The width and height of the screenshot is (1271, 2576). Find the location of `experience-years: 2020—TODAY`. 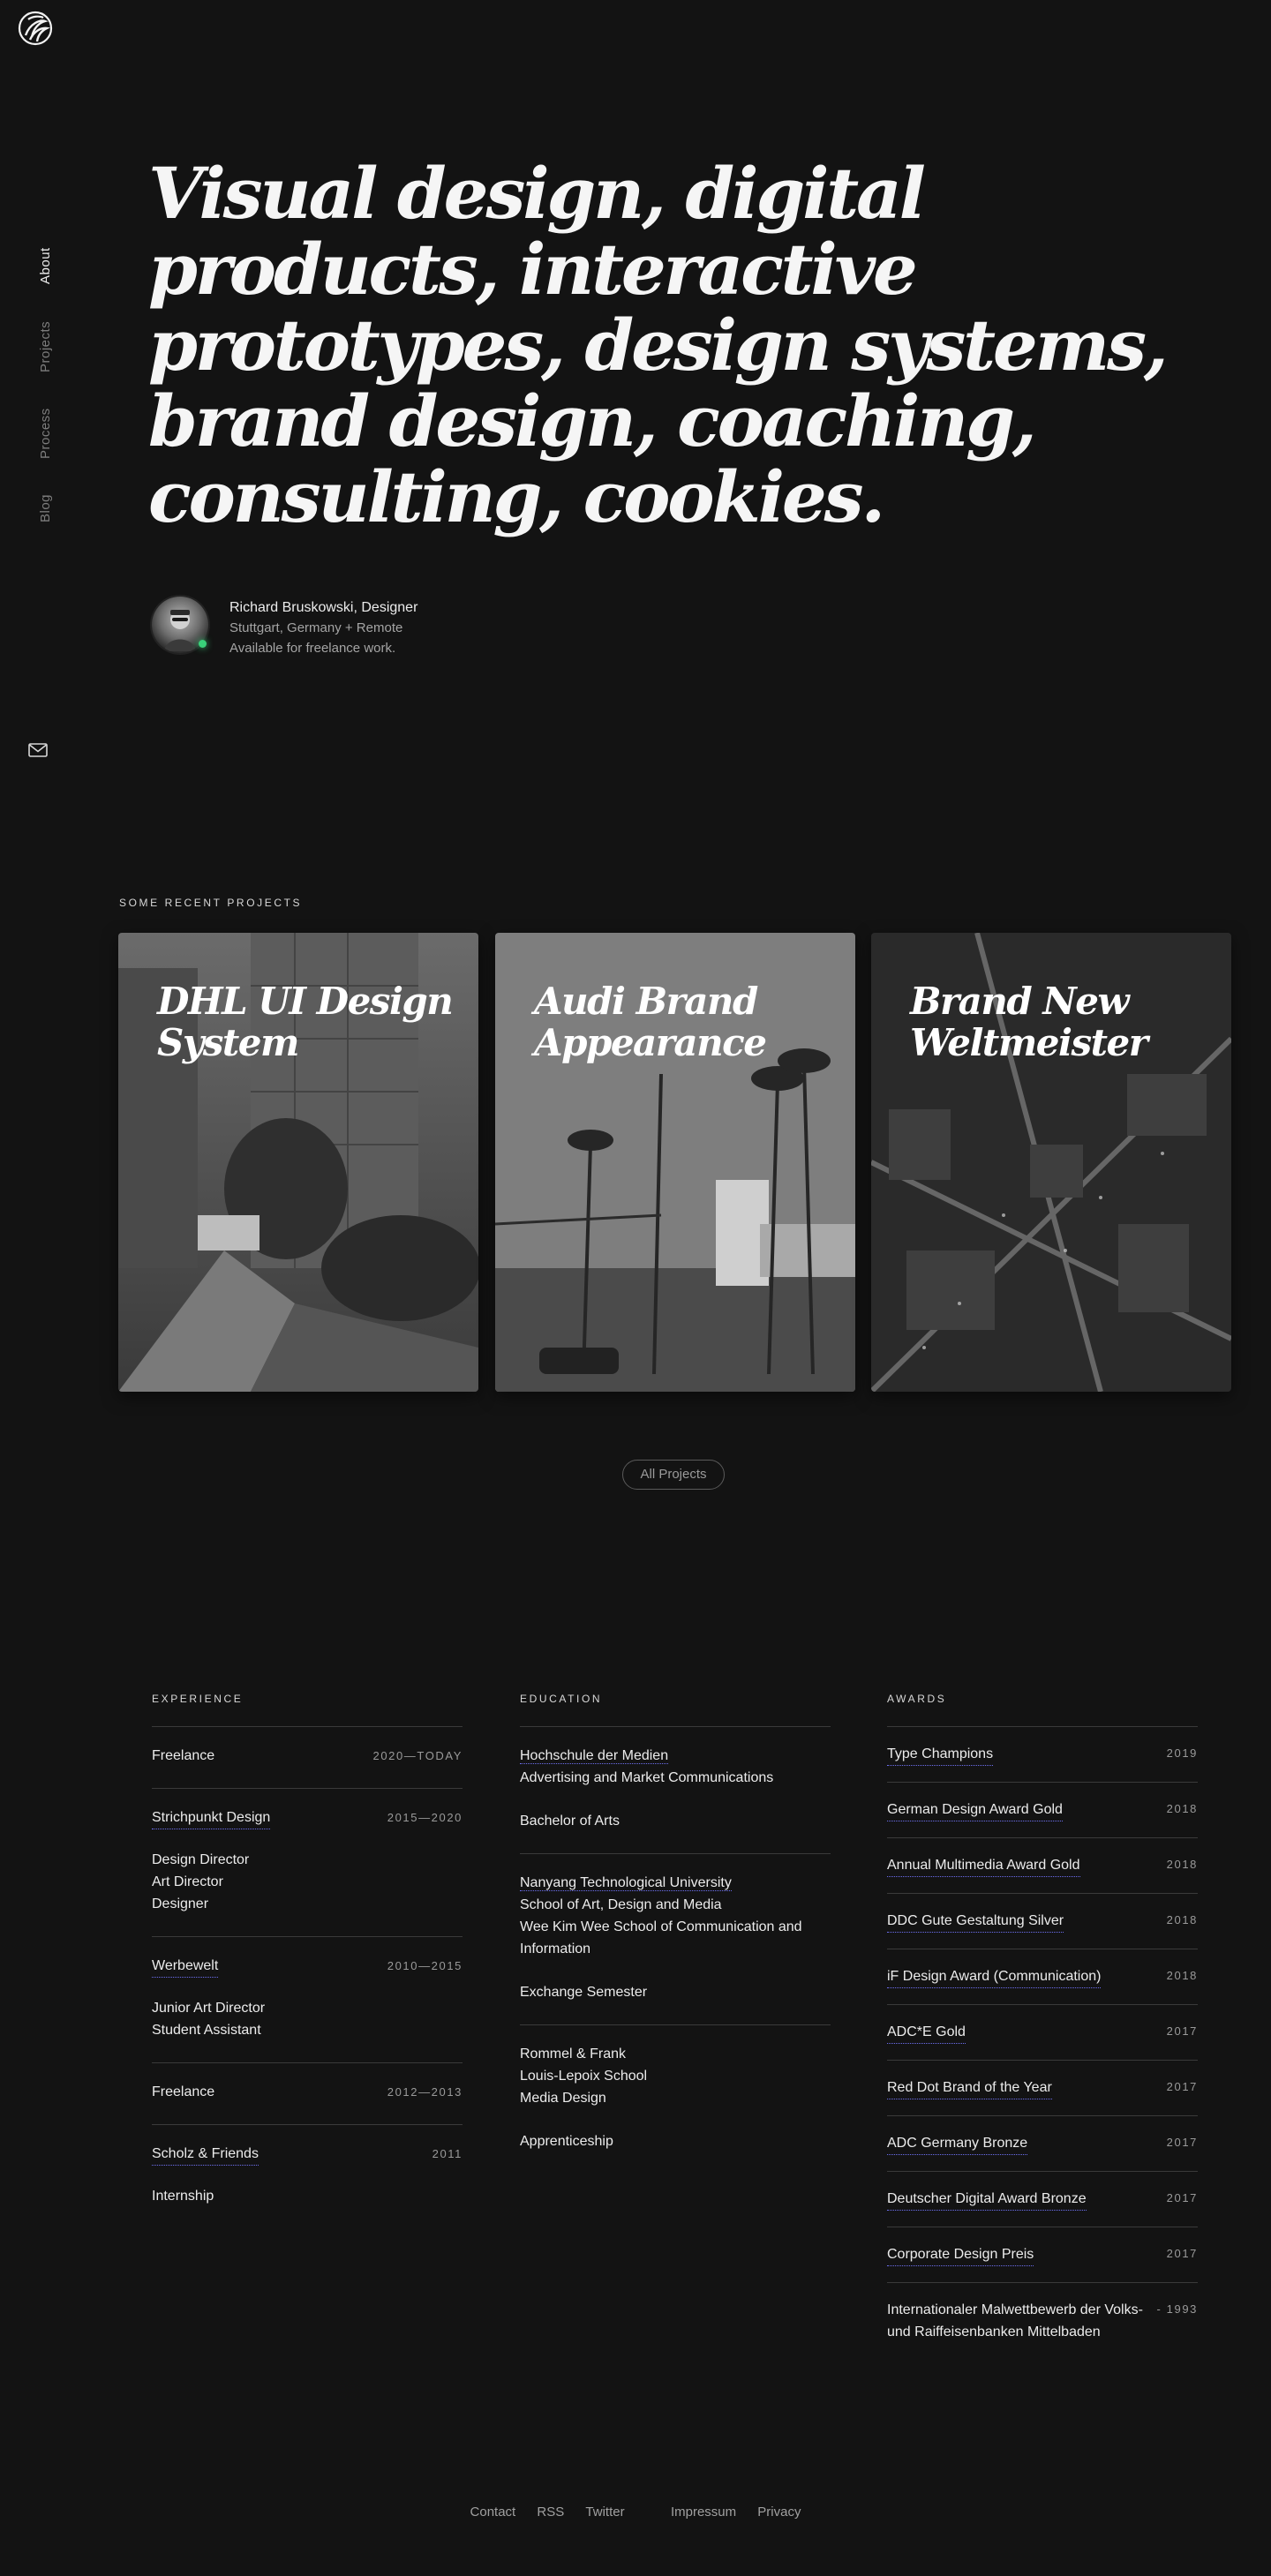

experience-years: 2020—TODAY is located at coordinates (417, 1755).